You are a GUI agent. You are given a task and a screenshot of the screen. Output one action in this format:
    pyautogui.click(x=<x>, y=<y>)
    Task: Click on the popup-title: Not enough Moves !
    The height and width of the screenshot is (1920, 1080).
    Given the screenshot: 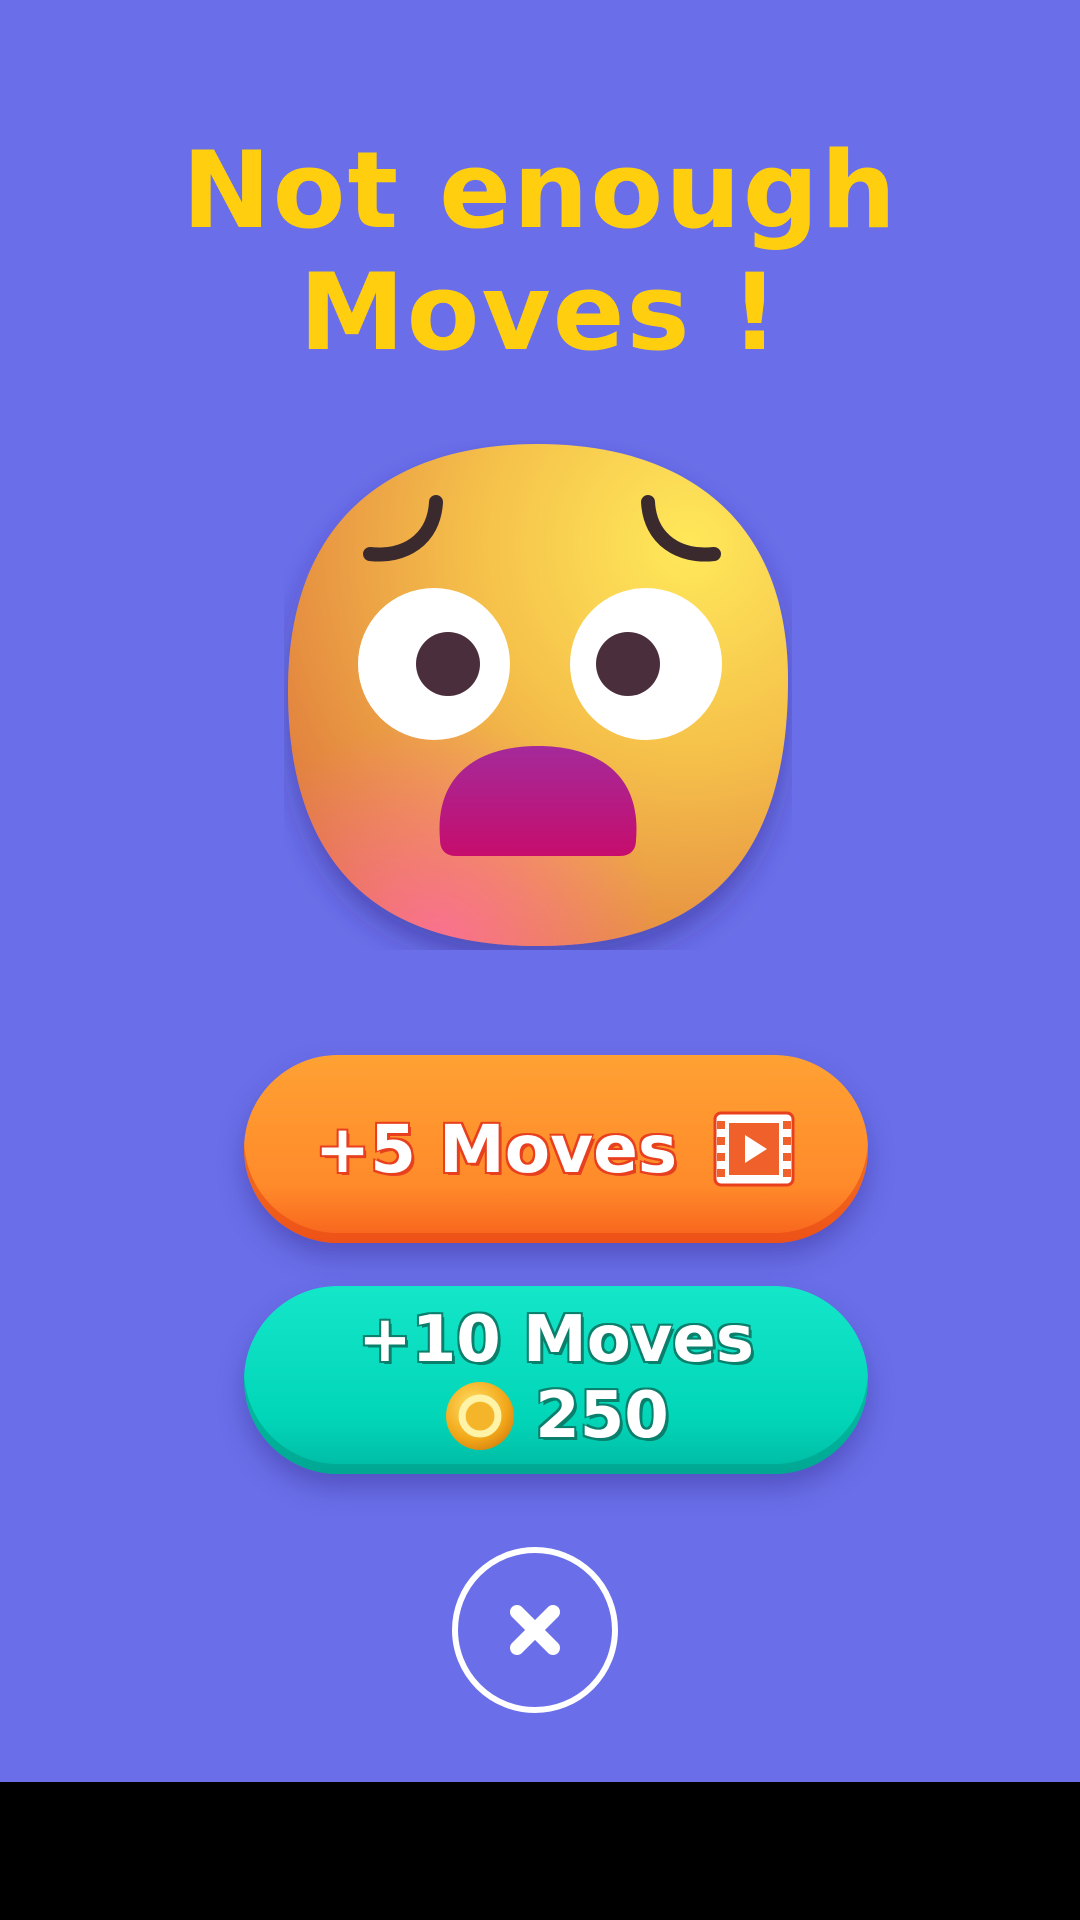 What is the action you would take?
    pyautogui.click(x=540, y=252)
    